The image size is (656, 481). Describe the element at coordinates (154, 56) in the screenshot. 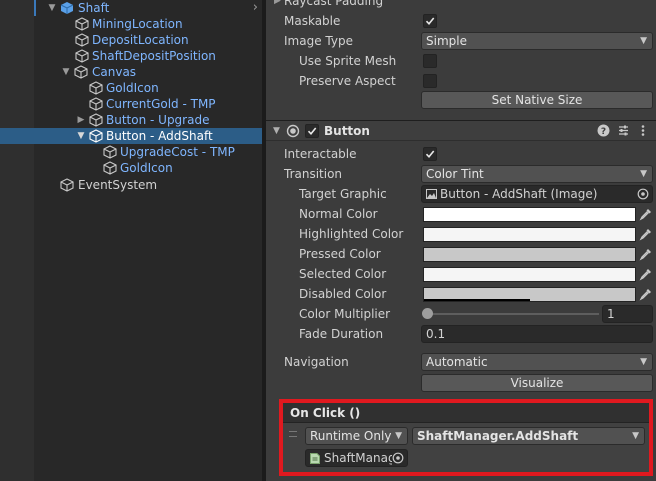

I see `hierarchy-item-label: ShaftDepositPosition` at that location.